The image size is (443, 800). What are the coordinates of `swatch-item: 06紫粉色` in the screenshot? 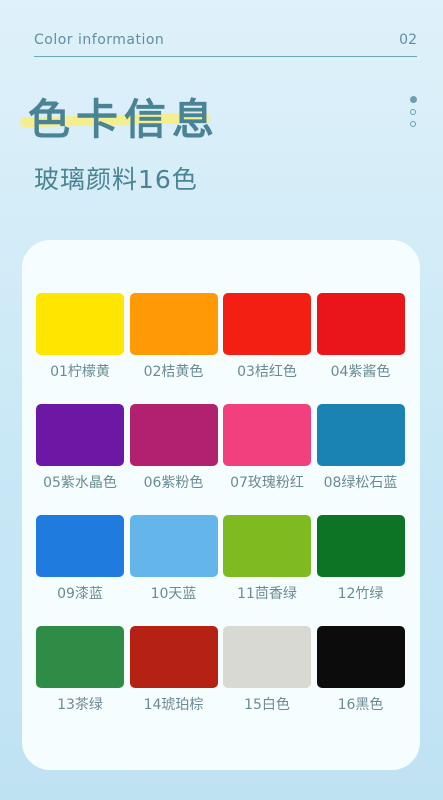 It's located at (173, 448).